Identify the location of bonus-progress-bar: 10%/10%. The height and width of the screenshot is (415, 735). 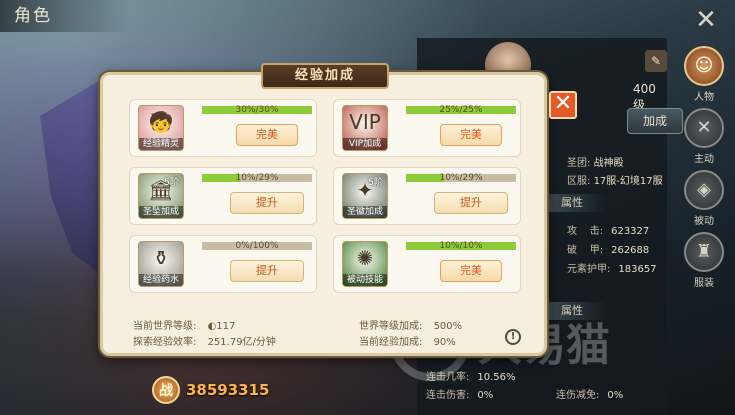
(461, 246).